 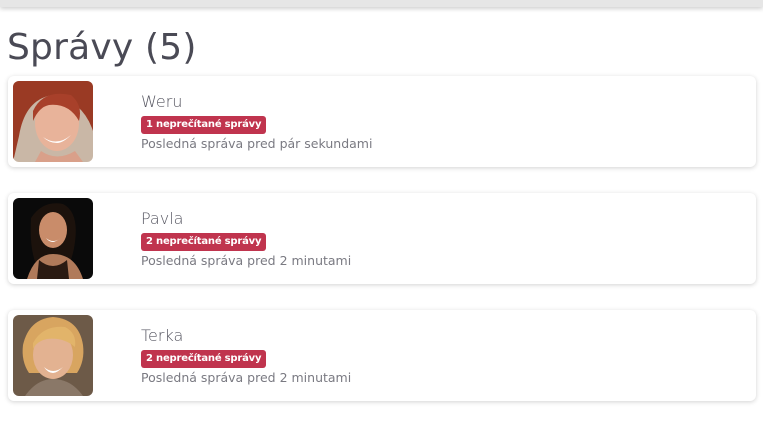 What do you see at coordinates (162, 335) in the screenshot?
I see `sender-name: Terka` at bounding box center [162, 335].